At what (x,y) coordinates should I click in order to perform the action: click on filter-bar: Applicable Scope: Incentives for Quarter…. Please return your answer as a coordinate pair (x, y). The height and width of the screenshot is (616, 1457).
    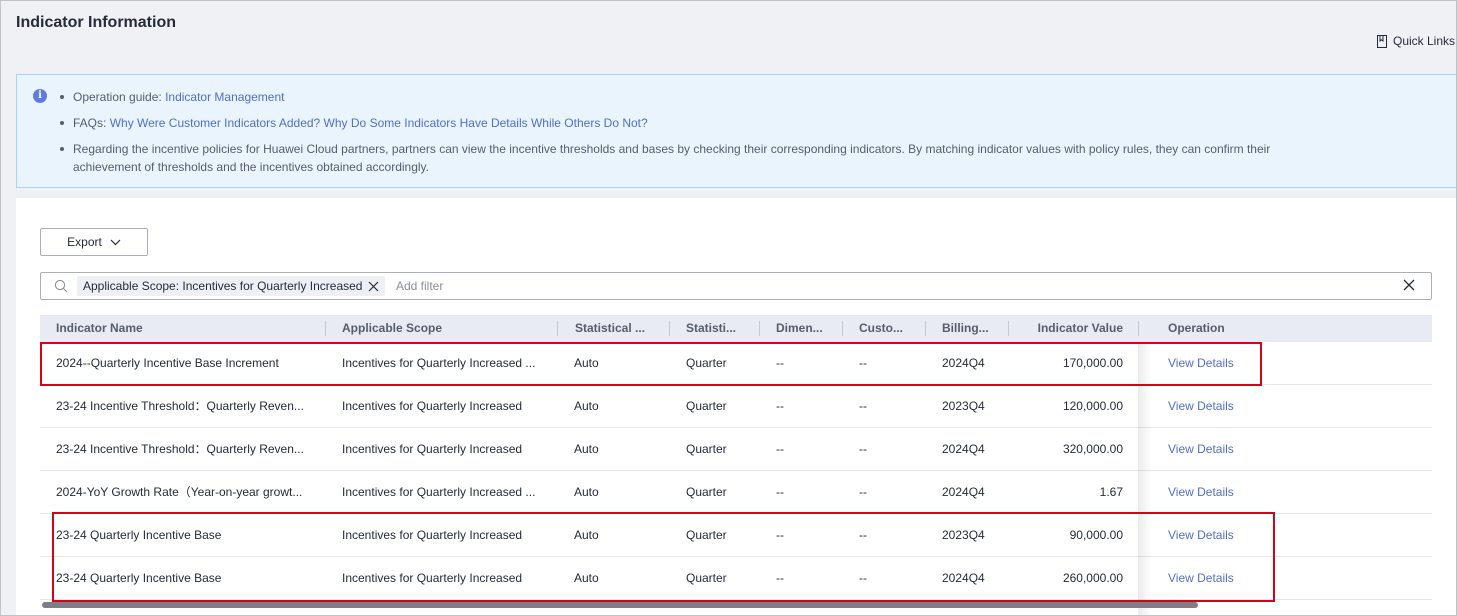
    Looking at the image, I should click on (736, 286).